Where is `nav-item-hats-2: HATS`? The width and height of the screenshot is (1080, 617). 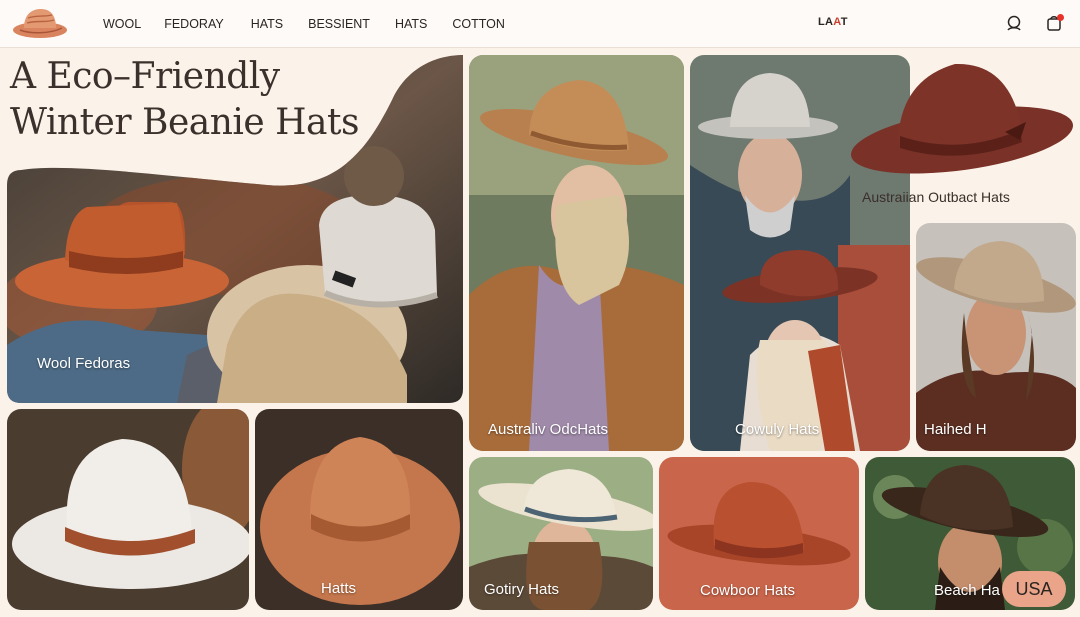
nav-item-hats-2: HATS is located at coordinates (411, 24).